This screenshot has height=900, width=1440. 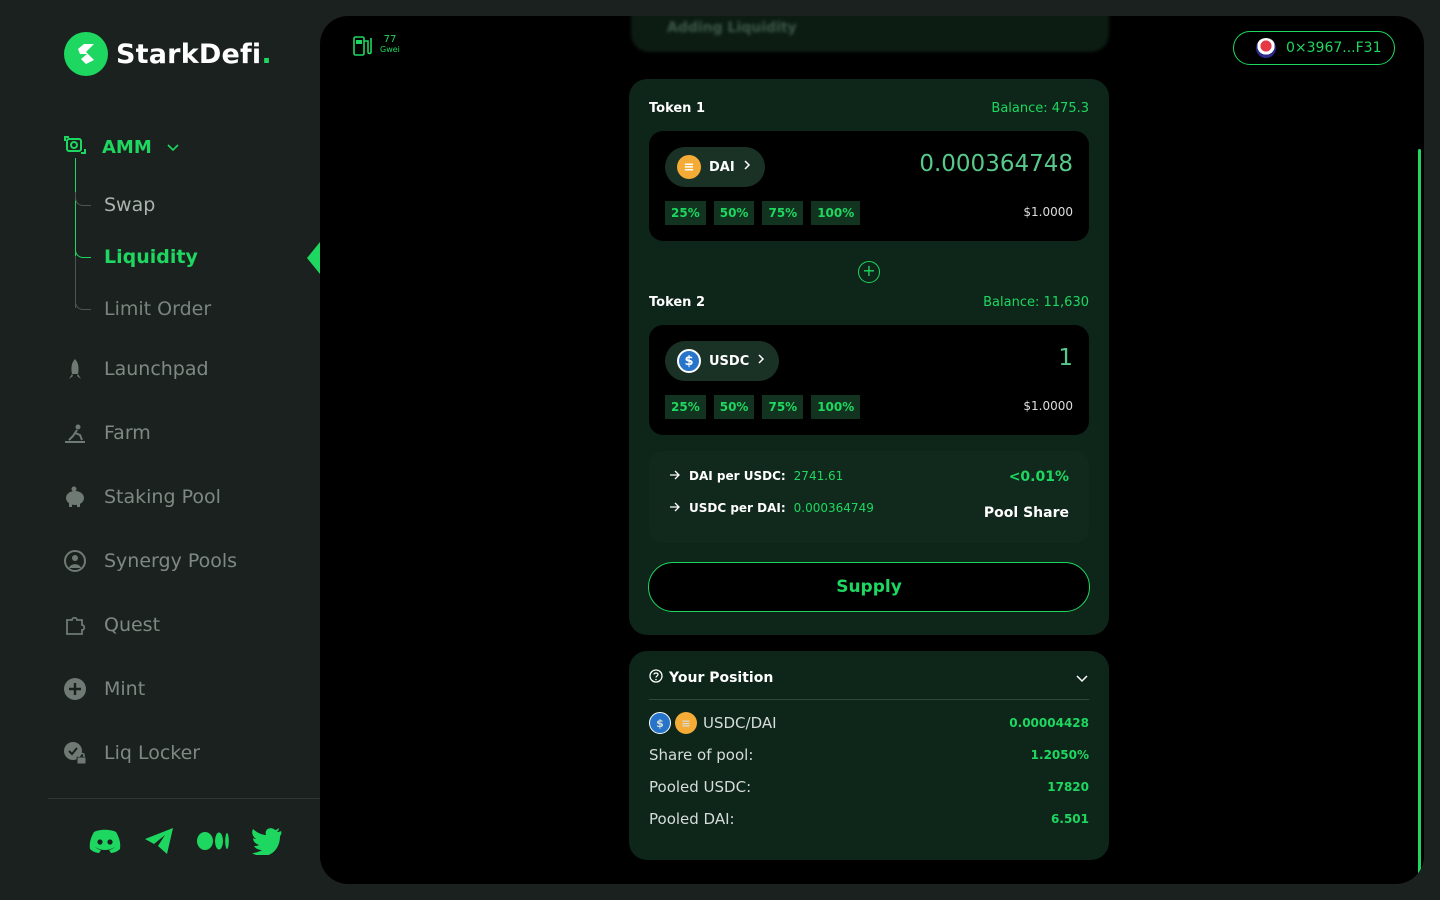 I want to click on discord-icon, so click(x=105, y=841).